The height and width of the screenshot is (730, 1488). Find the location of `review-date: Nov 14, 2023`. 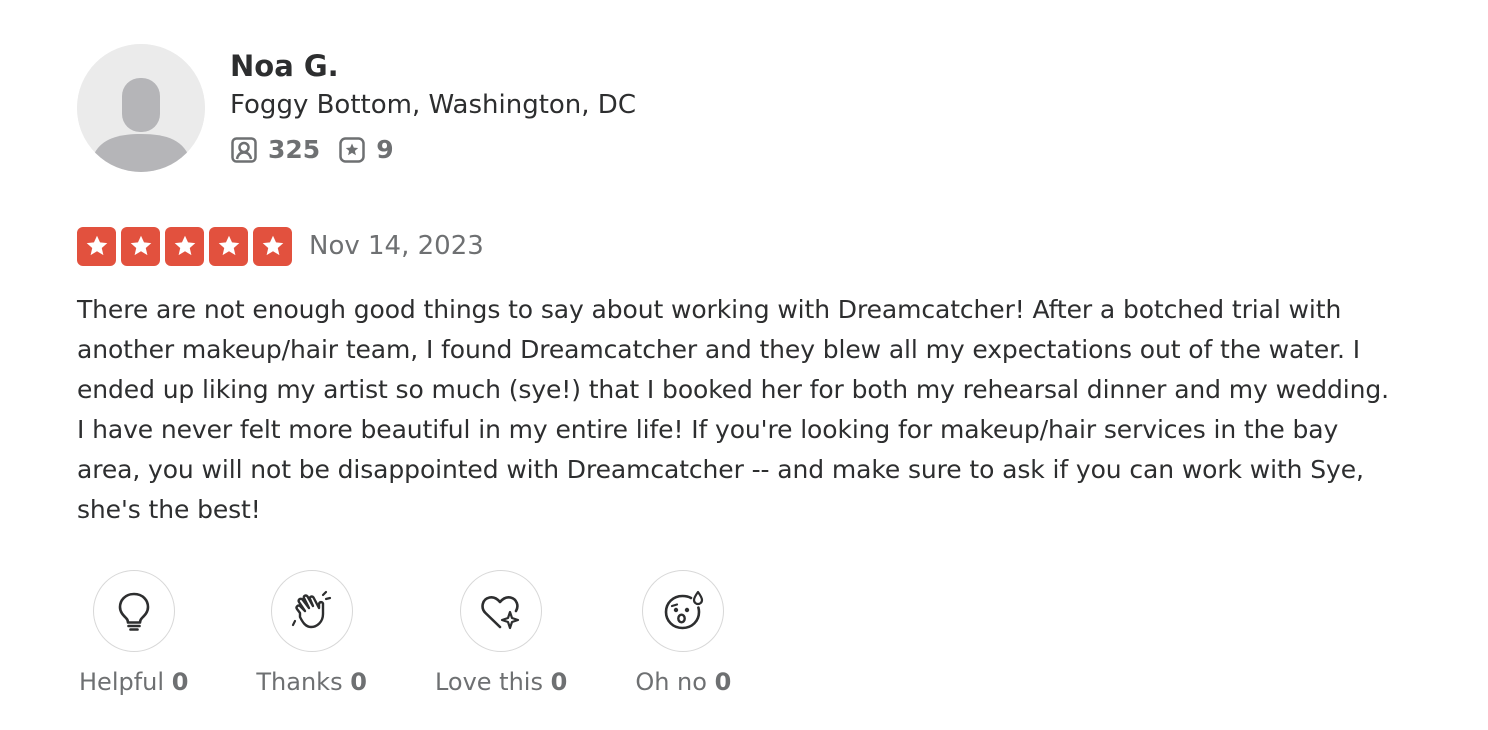

review-date: Nov 14, 2023 is located at coordinates (396, 246).